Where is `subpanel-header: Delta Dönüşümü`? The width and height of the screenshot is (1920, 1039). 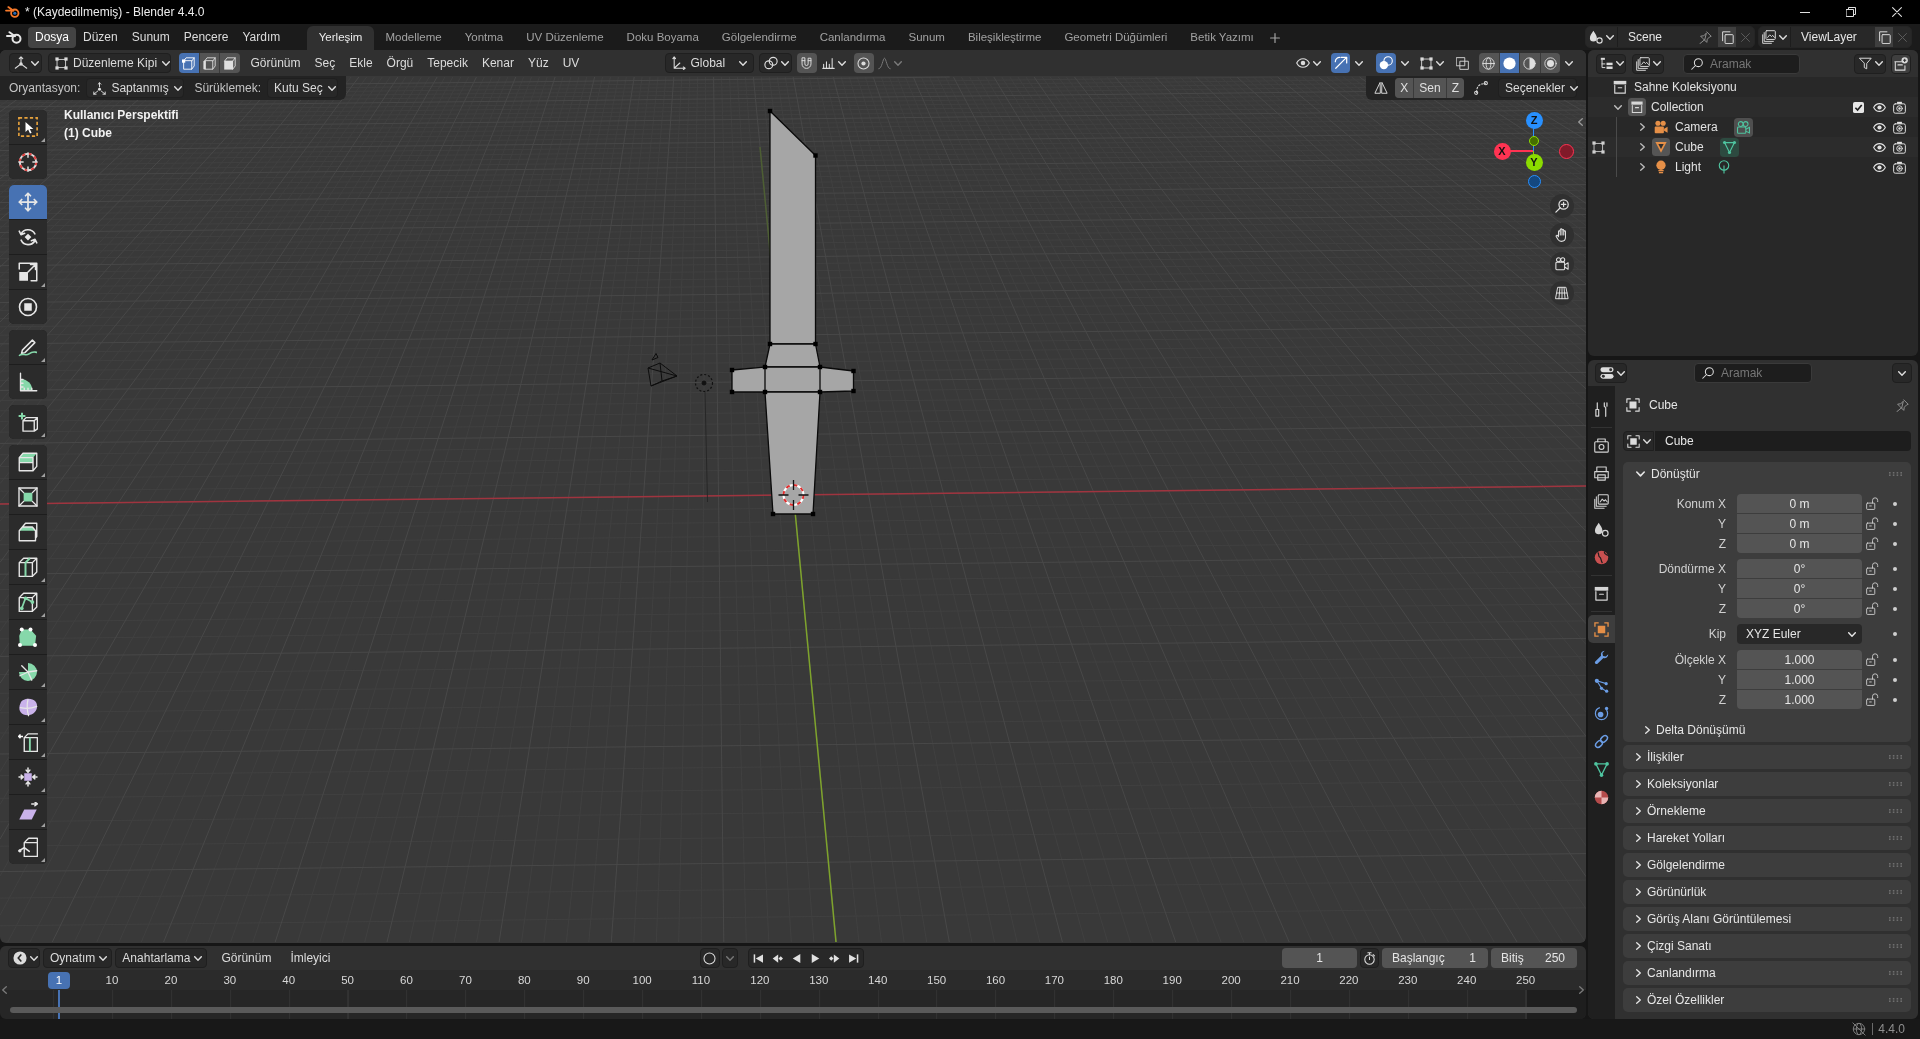
subpanel-header: Delta Dönüşümü is located at coordinates (1767, 730).